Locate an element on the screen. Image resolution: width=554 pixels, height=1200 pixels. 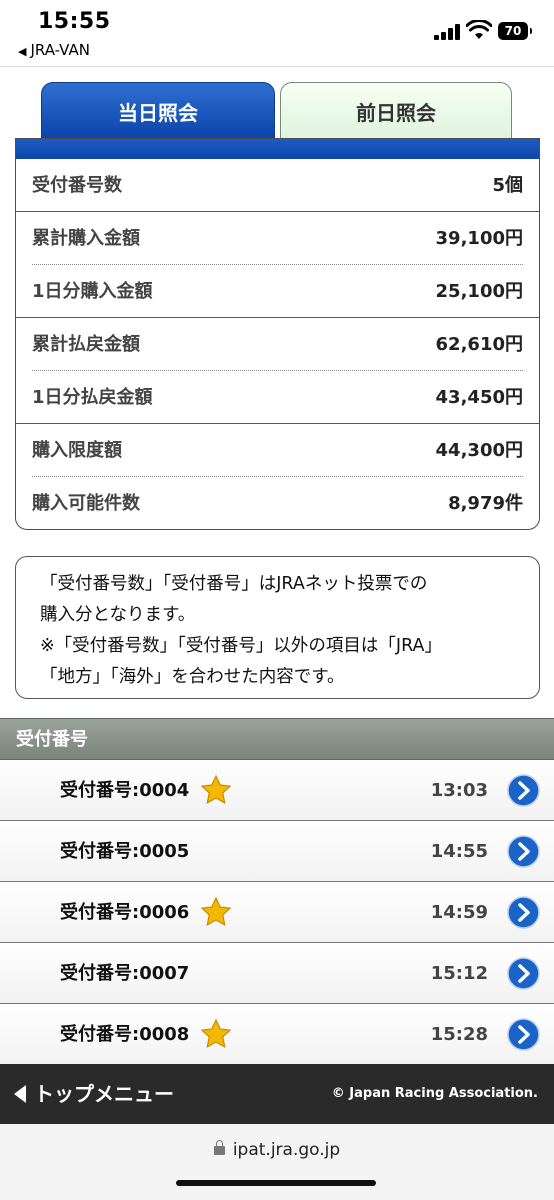
summary-row-cumulative-payout: 累計払戻金額 62,610円 is located at coordinates (277, 344).